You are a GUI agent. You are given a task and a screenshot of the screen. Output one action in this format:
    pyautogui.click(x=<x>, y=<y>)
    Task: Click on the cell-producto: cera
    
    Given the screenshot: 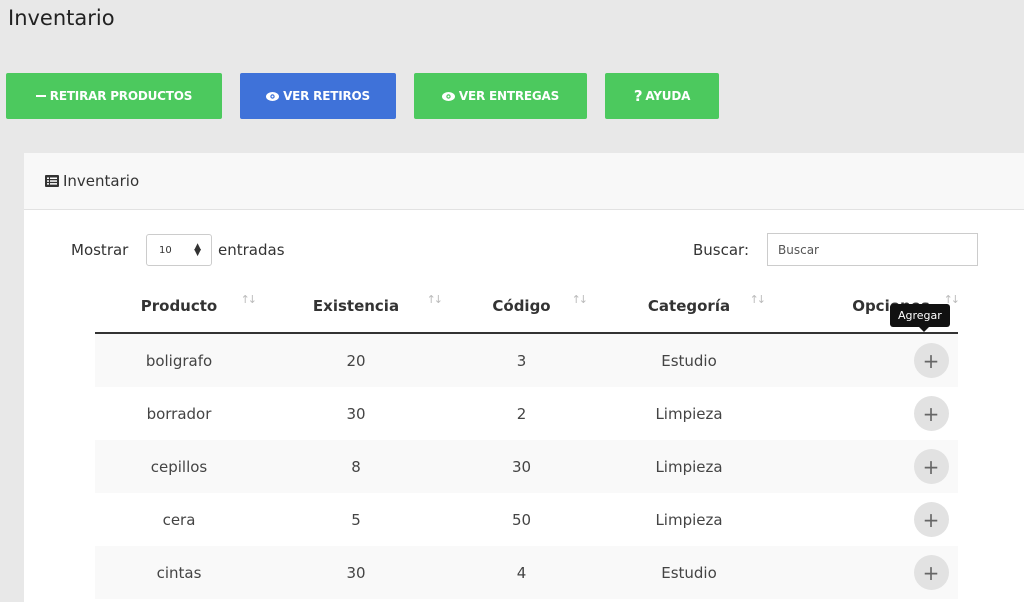 What is the action you would take?
    pyautogui.click(x=179, y=519)
    